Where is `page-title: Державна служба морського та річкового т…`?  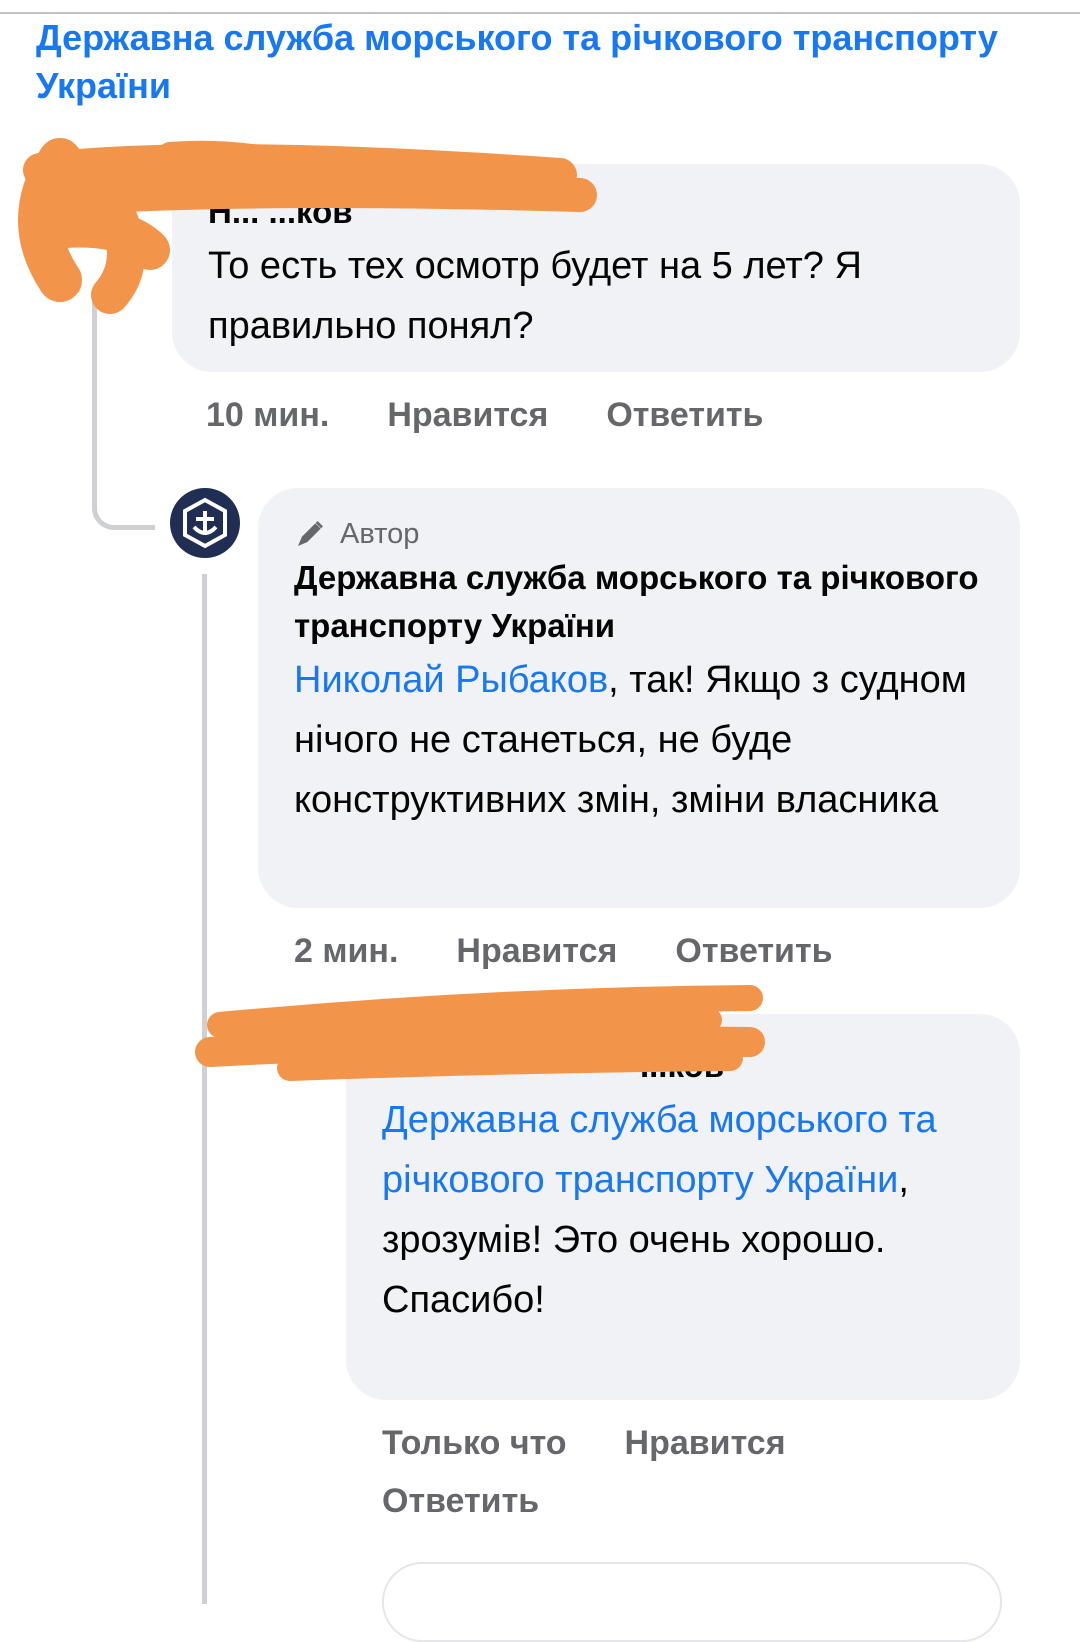 page-title: Державна служба морського та річкового т… is located at coordinates (536, 62).